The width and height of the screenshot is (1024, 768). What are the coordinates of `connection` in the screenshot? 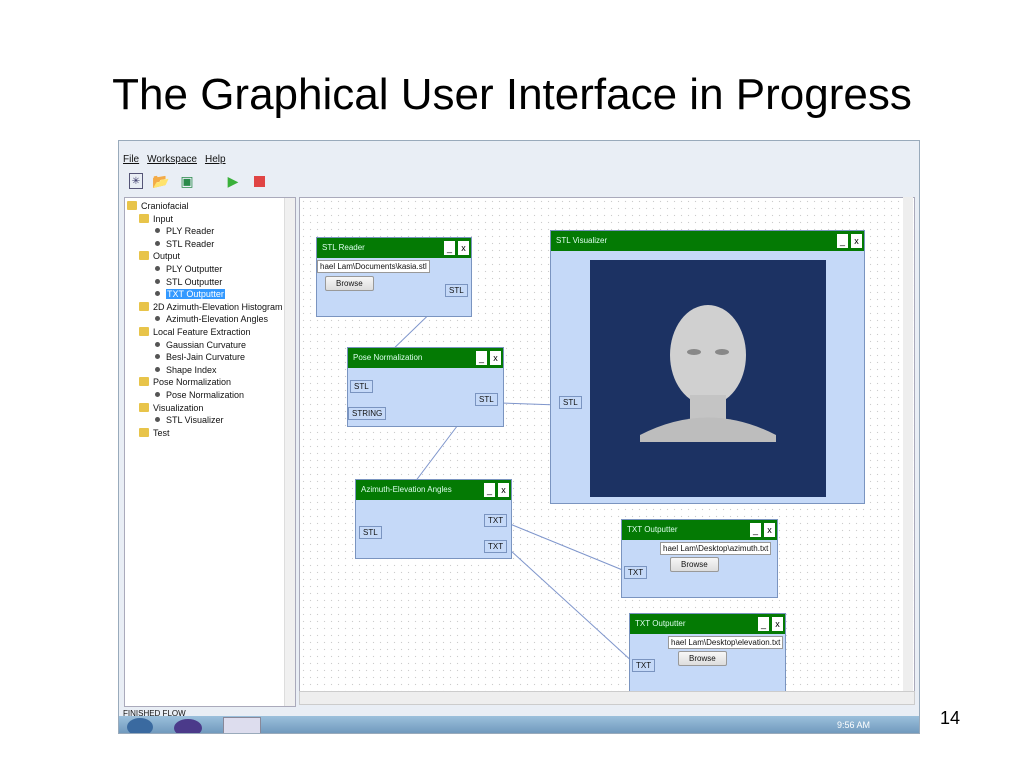 It's located at (567, 547).